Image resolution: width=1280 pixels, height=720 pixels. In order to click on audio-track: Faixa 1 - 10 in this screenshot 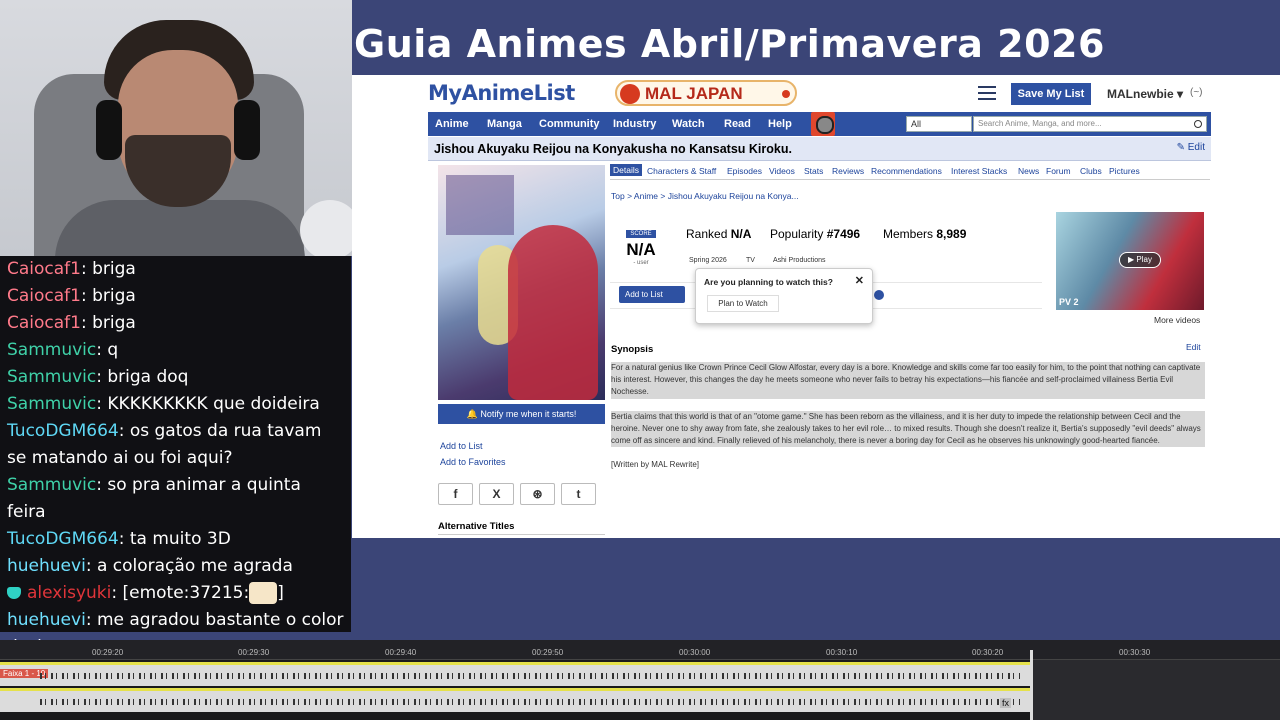, I will do `click(515, 674)`.